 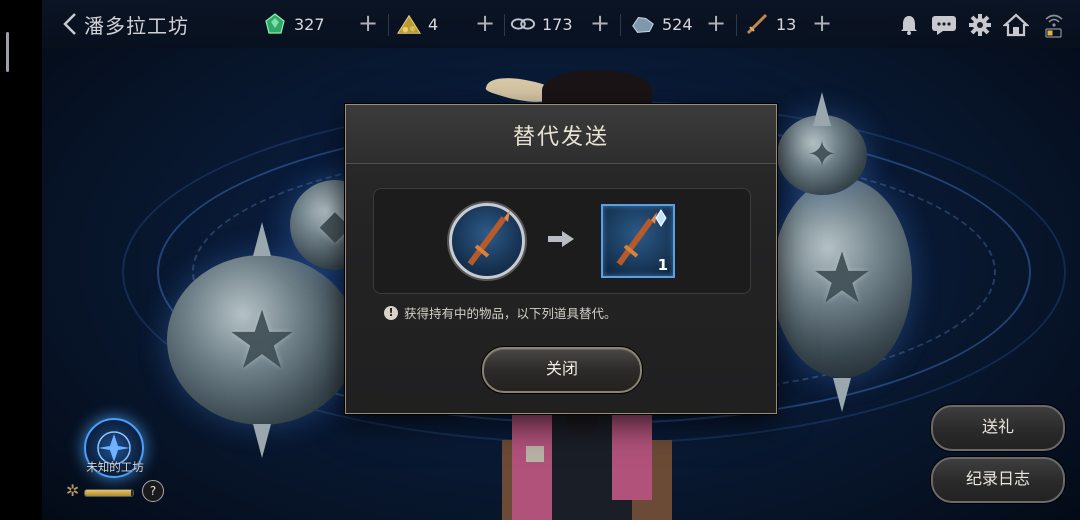 What do you see at coordinates (662, 265) in the screenshot?
I see `item-quantity: 1` at bounding box center [662, 265].